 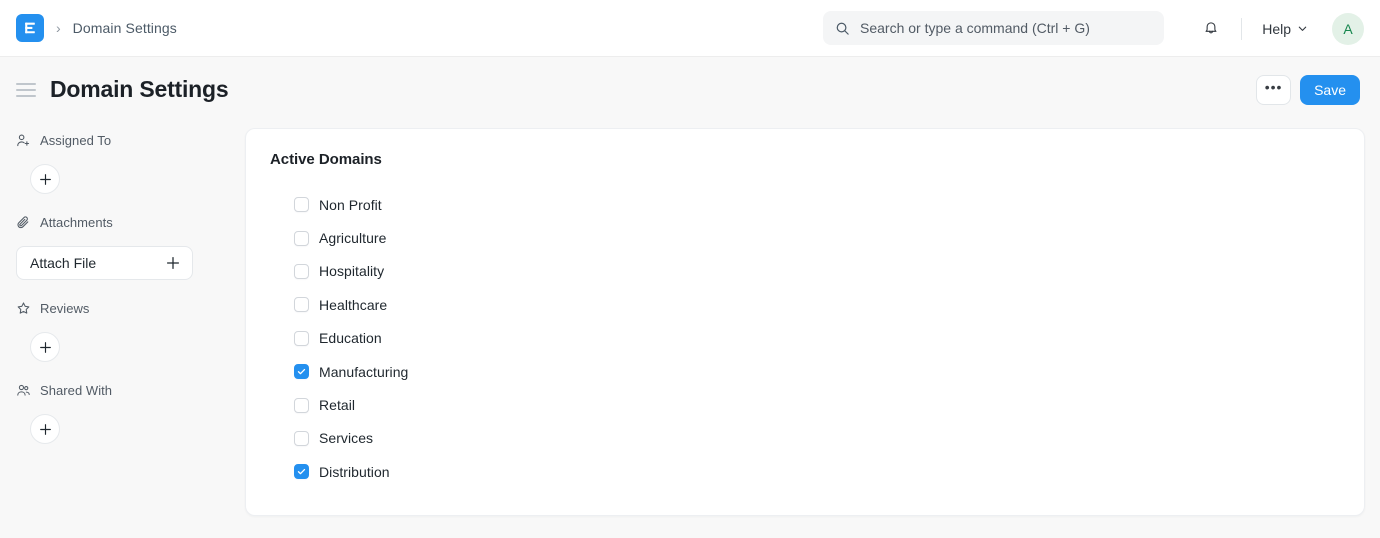 I want to click on attach-file-label: Attach File, so click(x=63, y=263).